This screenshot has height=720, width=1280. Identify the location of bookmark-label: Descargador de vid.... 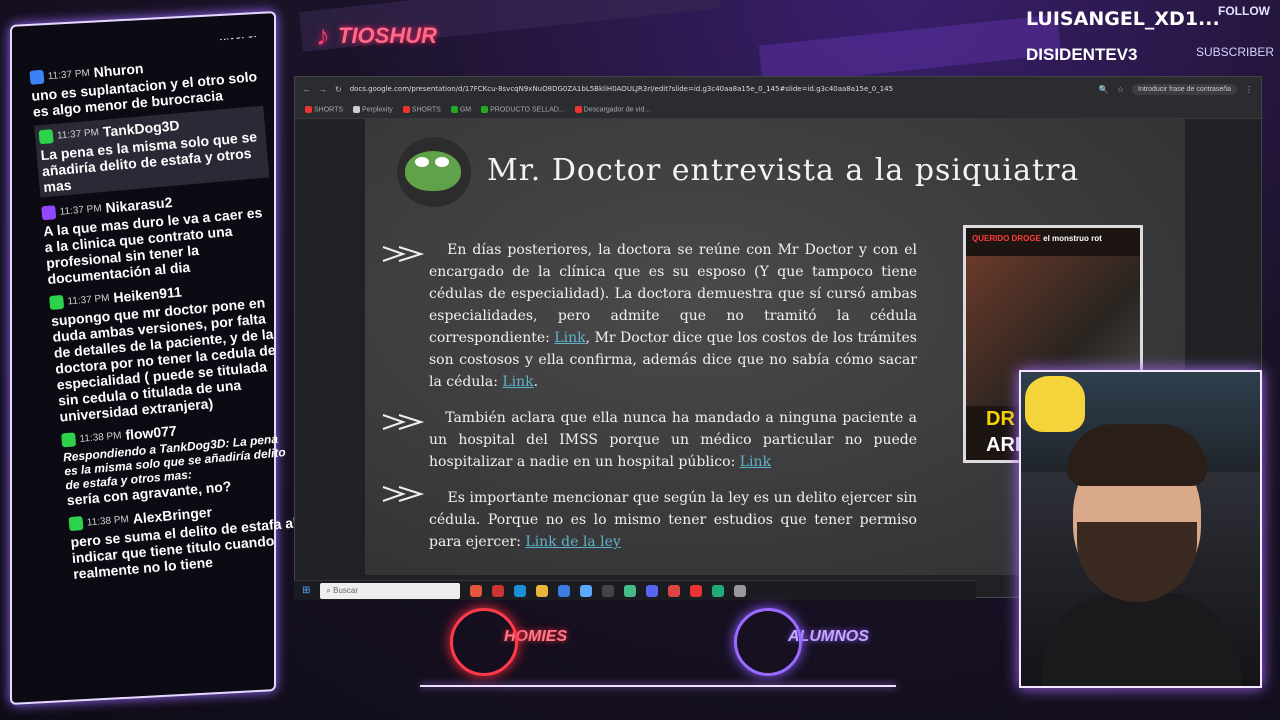
(617, 110).